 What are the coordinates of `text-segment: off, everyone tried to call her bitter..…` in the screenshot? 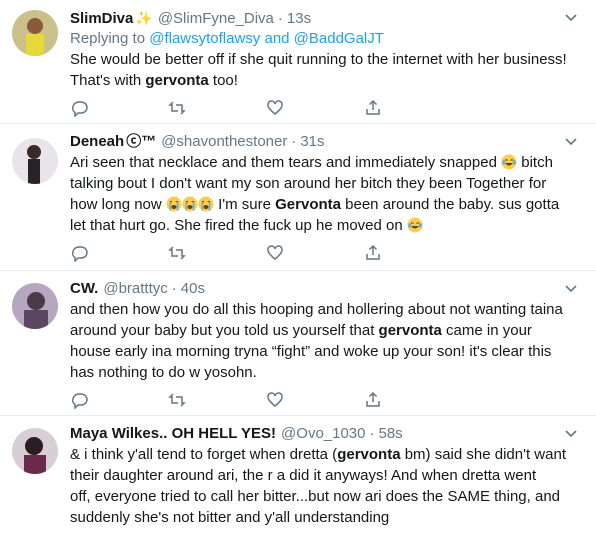 It's located at (315, 496).